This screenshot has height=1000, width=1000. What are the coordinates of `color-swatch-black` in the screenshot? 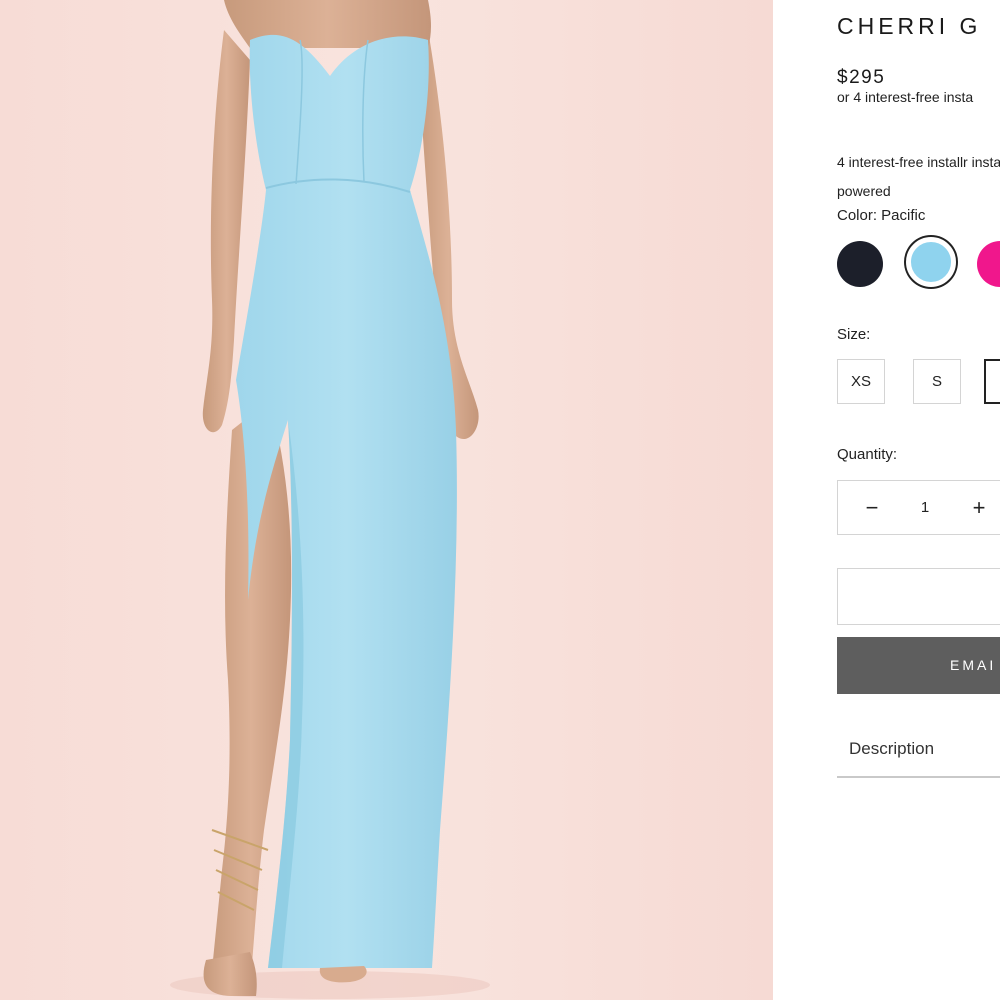 It's located at (860, 264).